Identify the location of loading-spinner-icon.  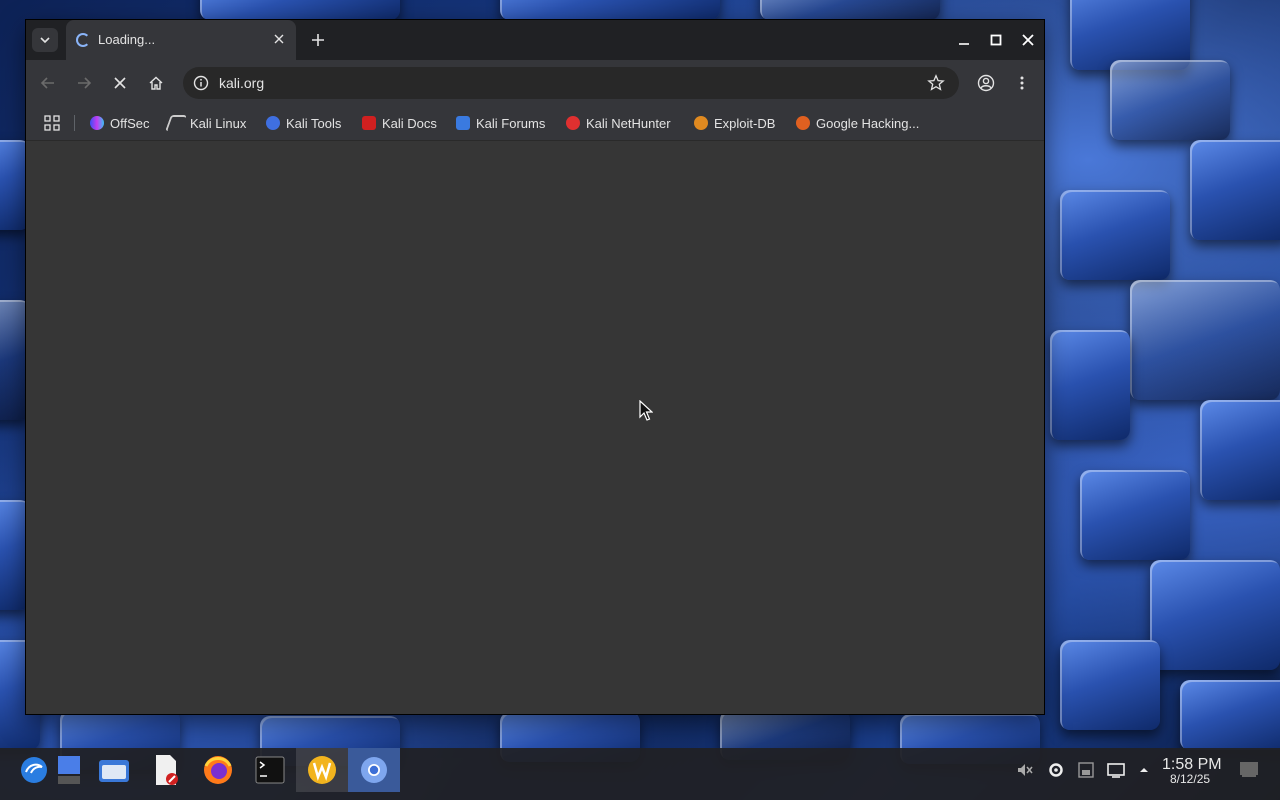
(83, 40).